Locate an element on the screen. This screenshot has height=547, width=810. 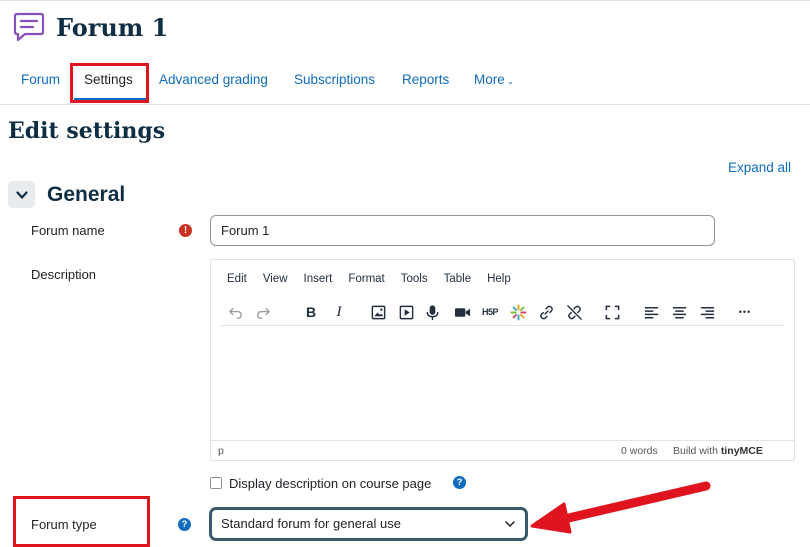
forum-type-select: Standard forum for general use is located at coordinates (368, 524).